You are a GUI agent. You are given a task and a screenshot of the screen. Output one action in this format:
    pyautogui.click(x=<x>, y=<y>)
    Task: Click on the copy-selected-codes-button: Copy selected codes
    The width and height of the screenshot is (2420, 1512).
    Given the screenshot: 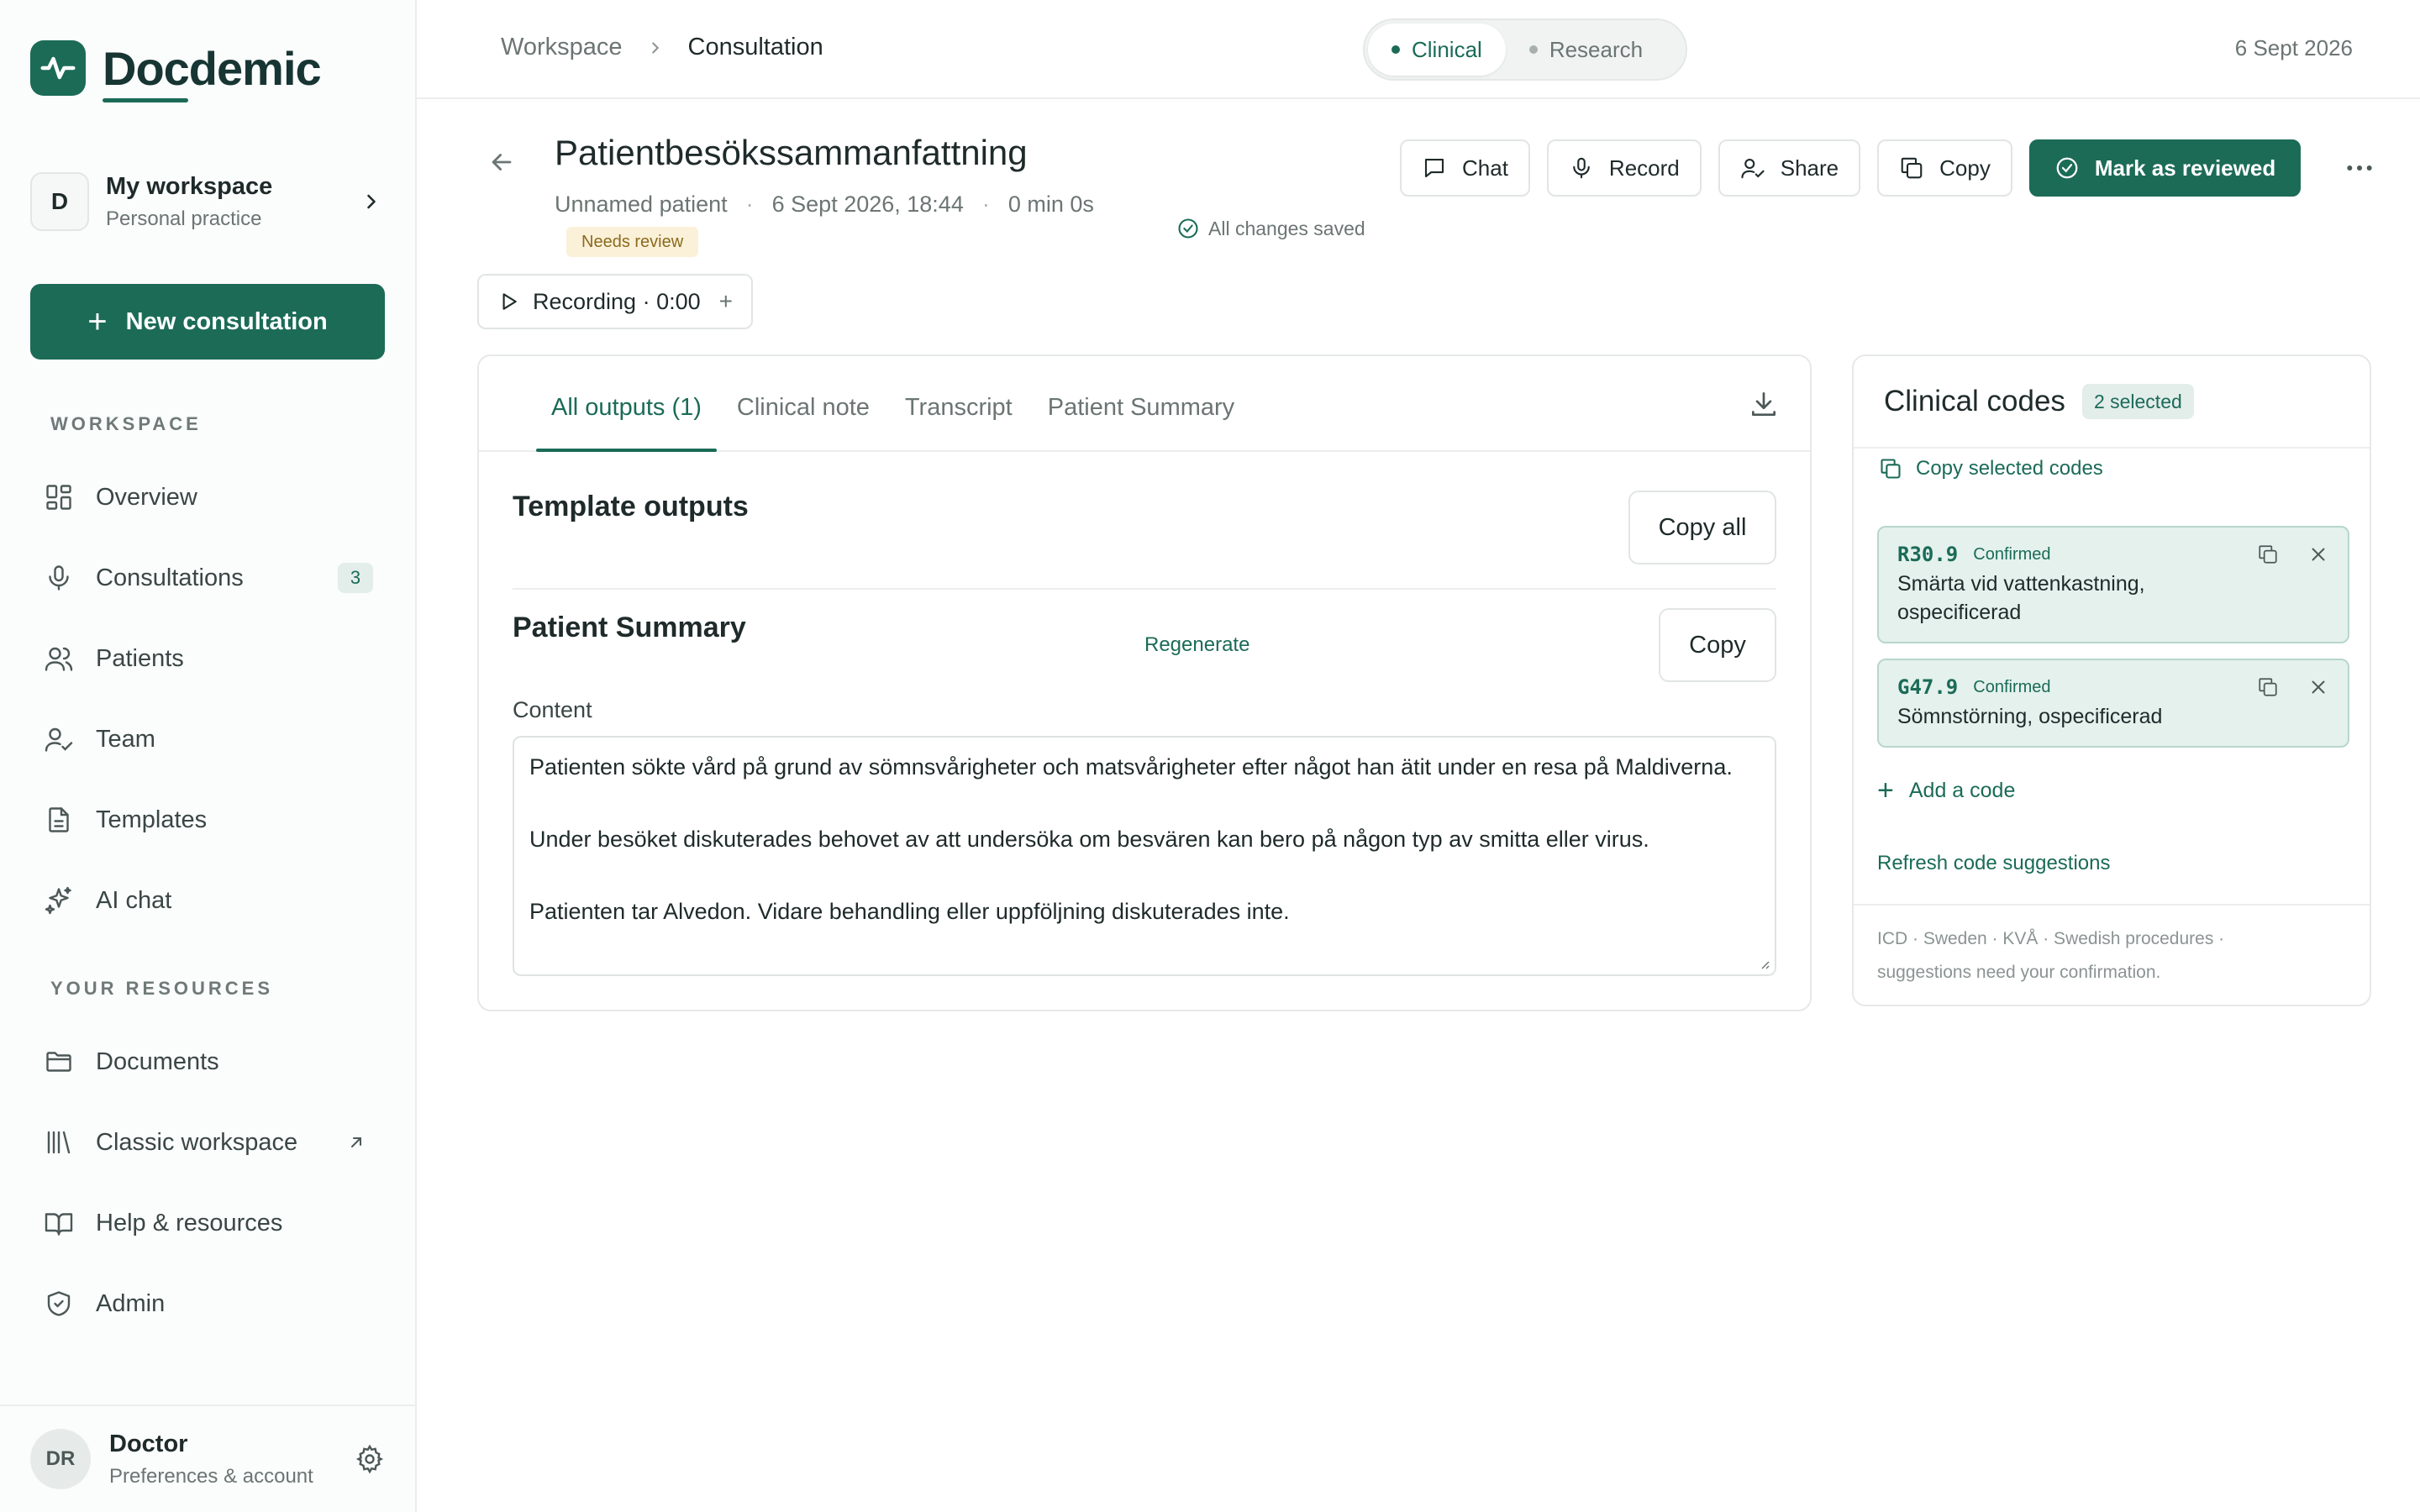 What is the action you would take?
    pyautogui.click(x=1991, y=468)
    